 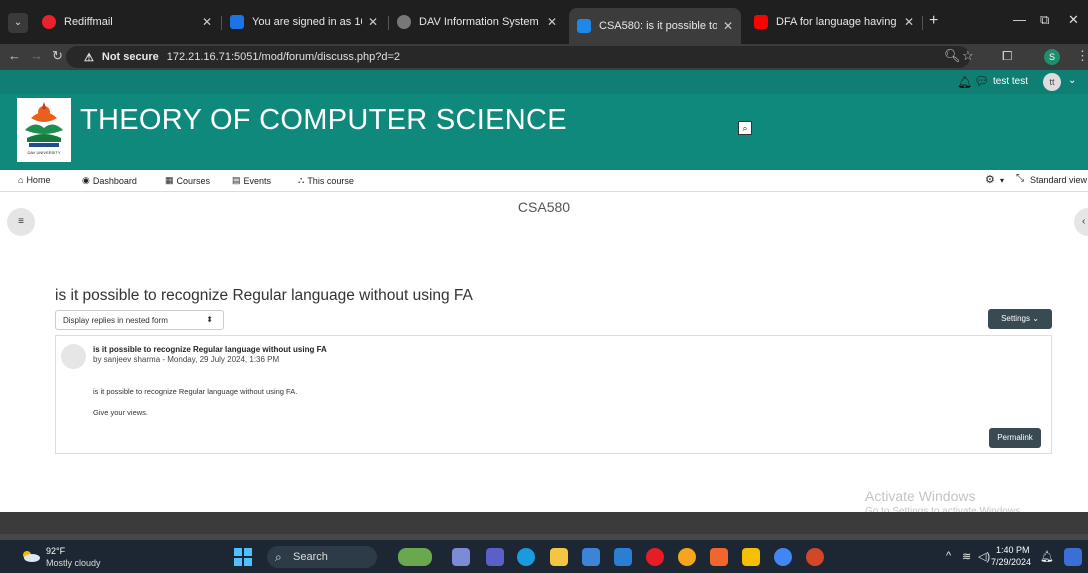 What do you see at coordinates (834, 22) in the screenshot?
I see `tab-dfa-youtube: DFA for language having stri ✕` at bounding box center [834, 22].